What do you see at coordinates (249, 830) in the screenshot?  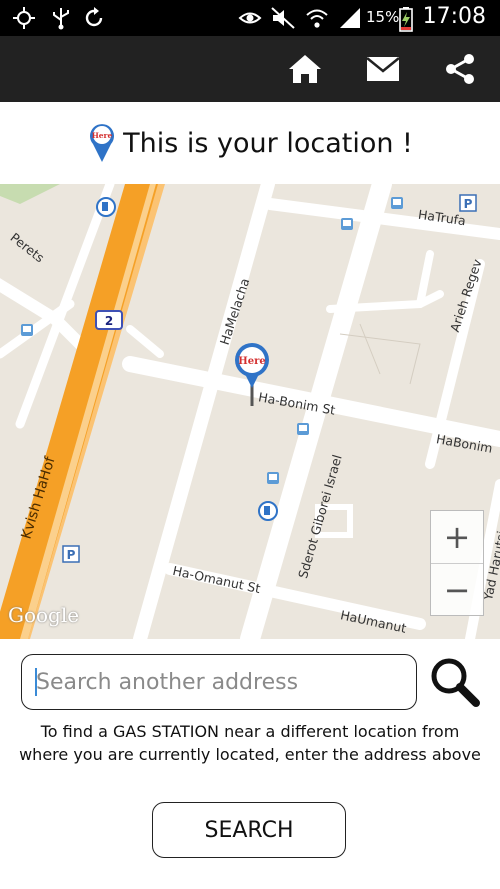 I see `search-button: SEARCH` at bounding box center [249, 830].